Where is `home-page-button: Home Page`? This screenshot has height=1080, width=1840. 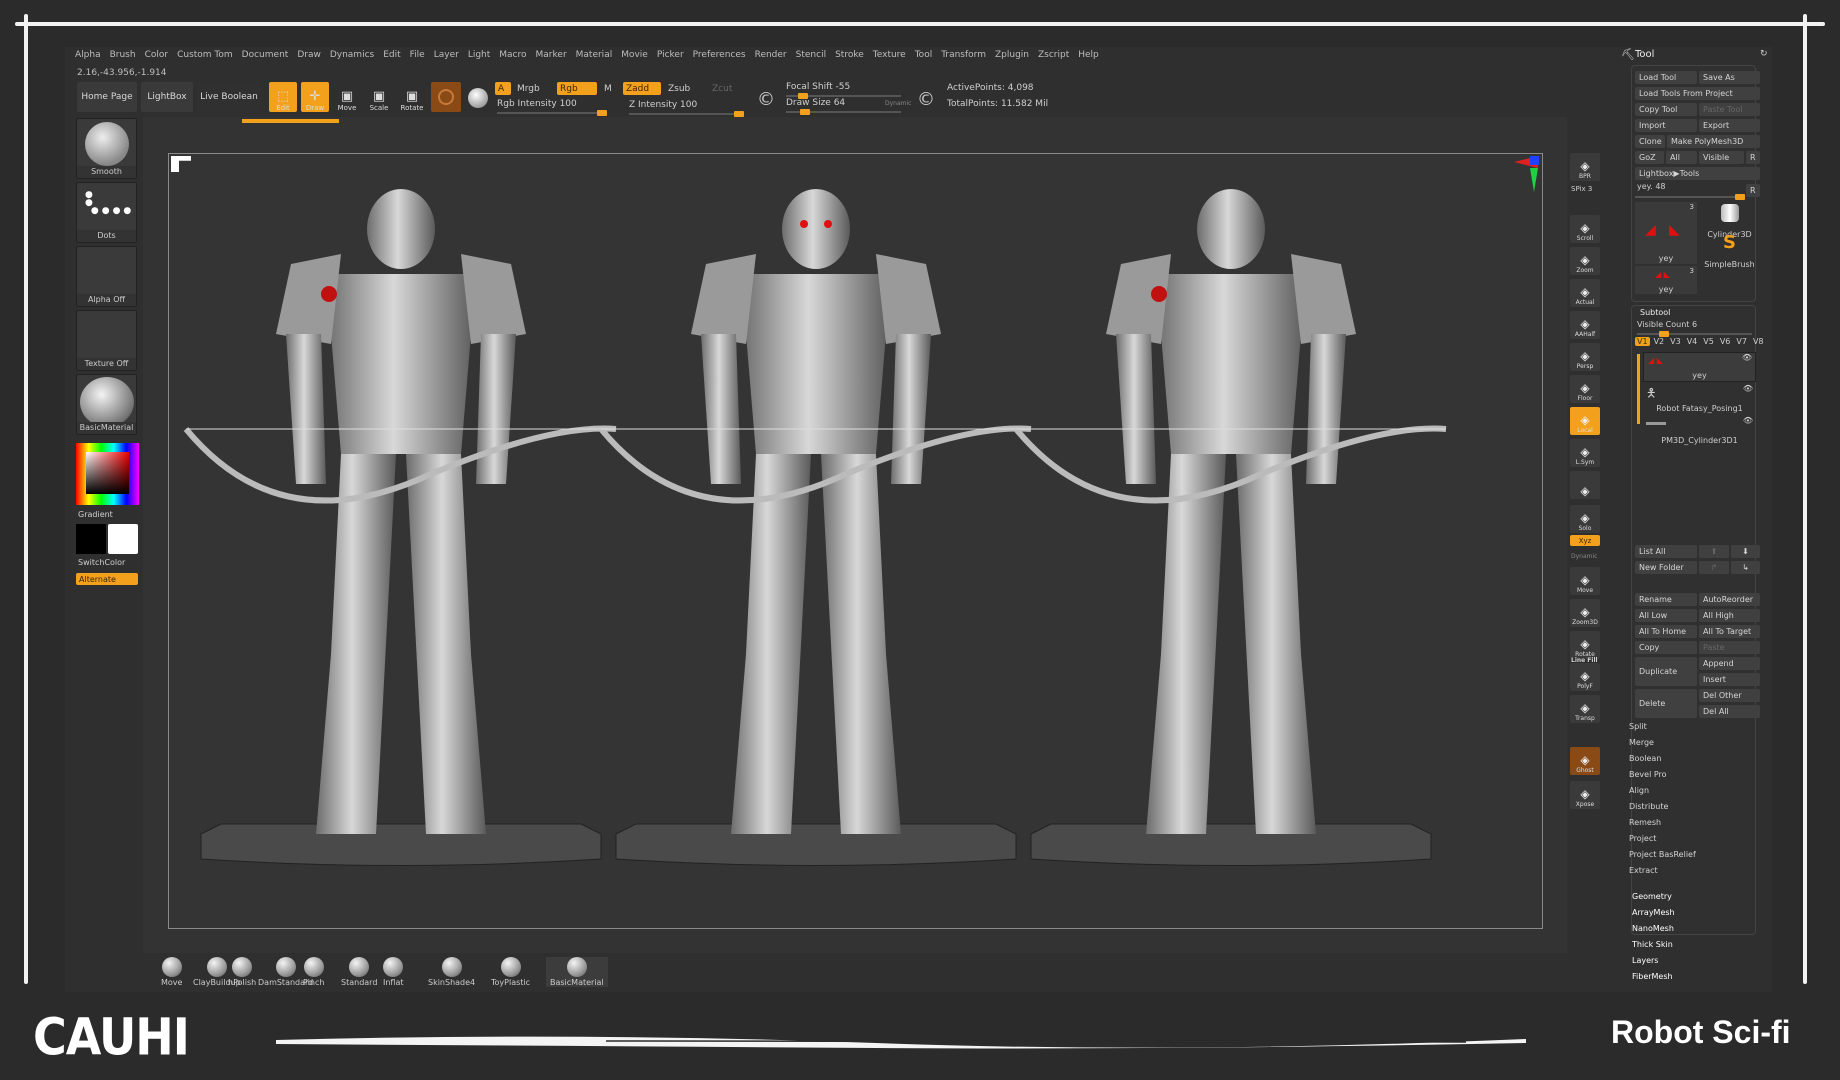 home-page-button: Home Page is located at coordinates (107, 97).